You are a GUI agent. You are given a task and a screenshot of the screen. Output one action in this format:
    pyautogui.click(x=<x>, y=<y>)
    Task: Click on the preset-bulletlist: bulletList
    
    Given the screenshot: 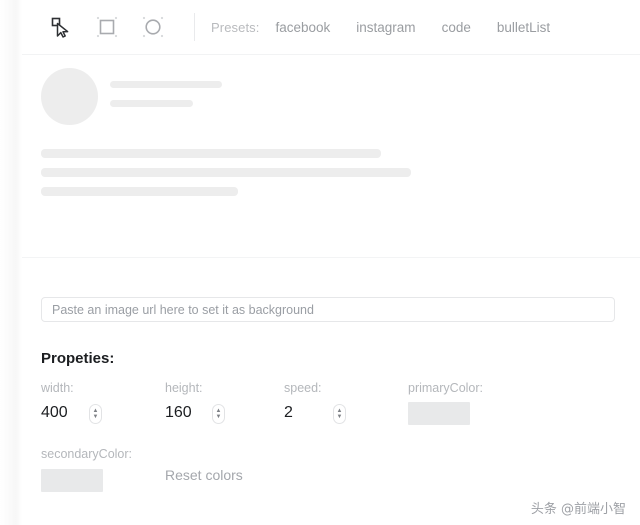 What is the action you would take?
    pyautogui.click(x=523, y=27)
    